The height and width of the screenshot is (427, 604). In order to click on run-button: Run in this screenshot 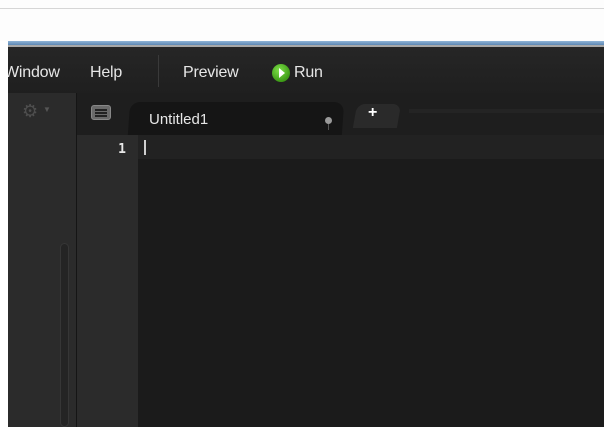, I will do `click(308, 73)`.